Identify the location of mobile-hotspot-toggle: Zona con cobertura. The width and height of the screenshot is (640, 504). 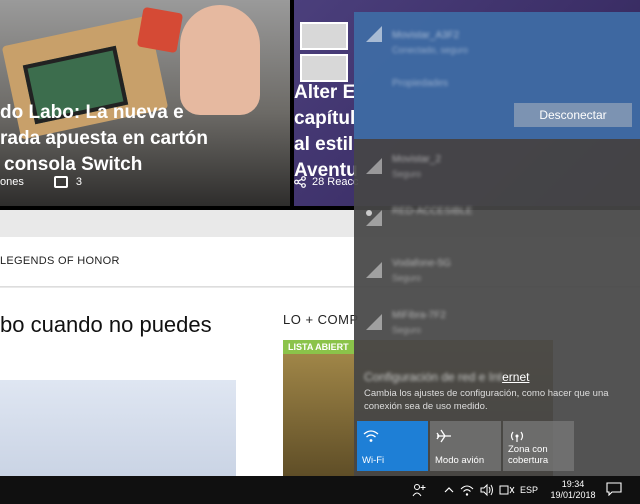
(538, 446).